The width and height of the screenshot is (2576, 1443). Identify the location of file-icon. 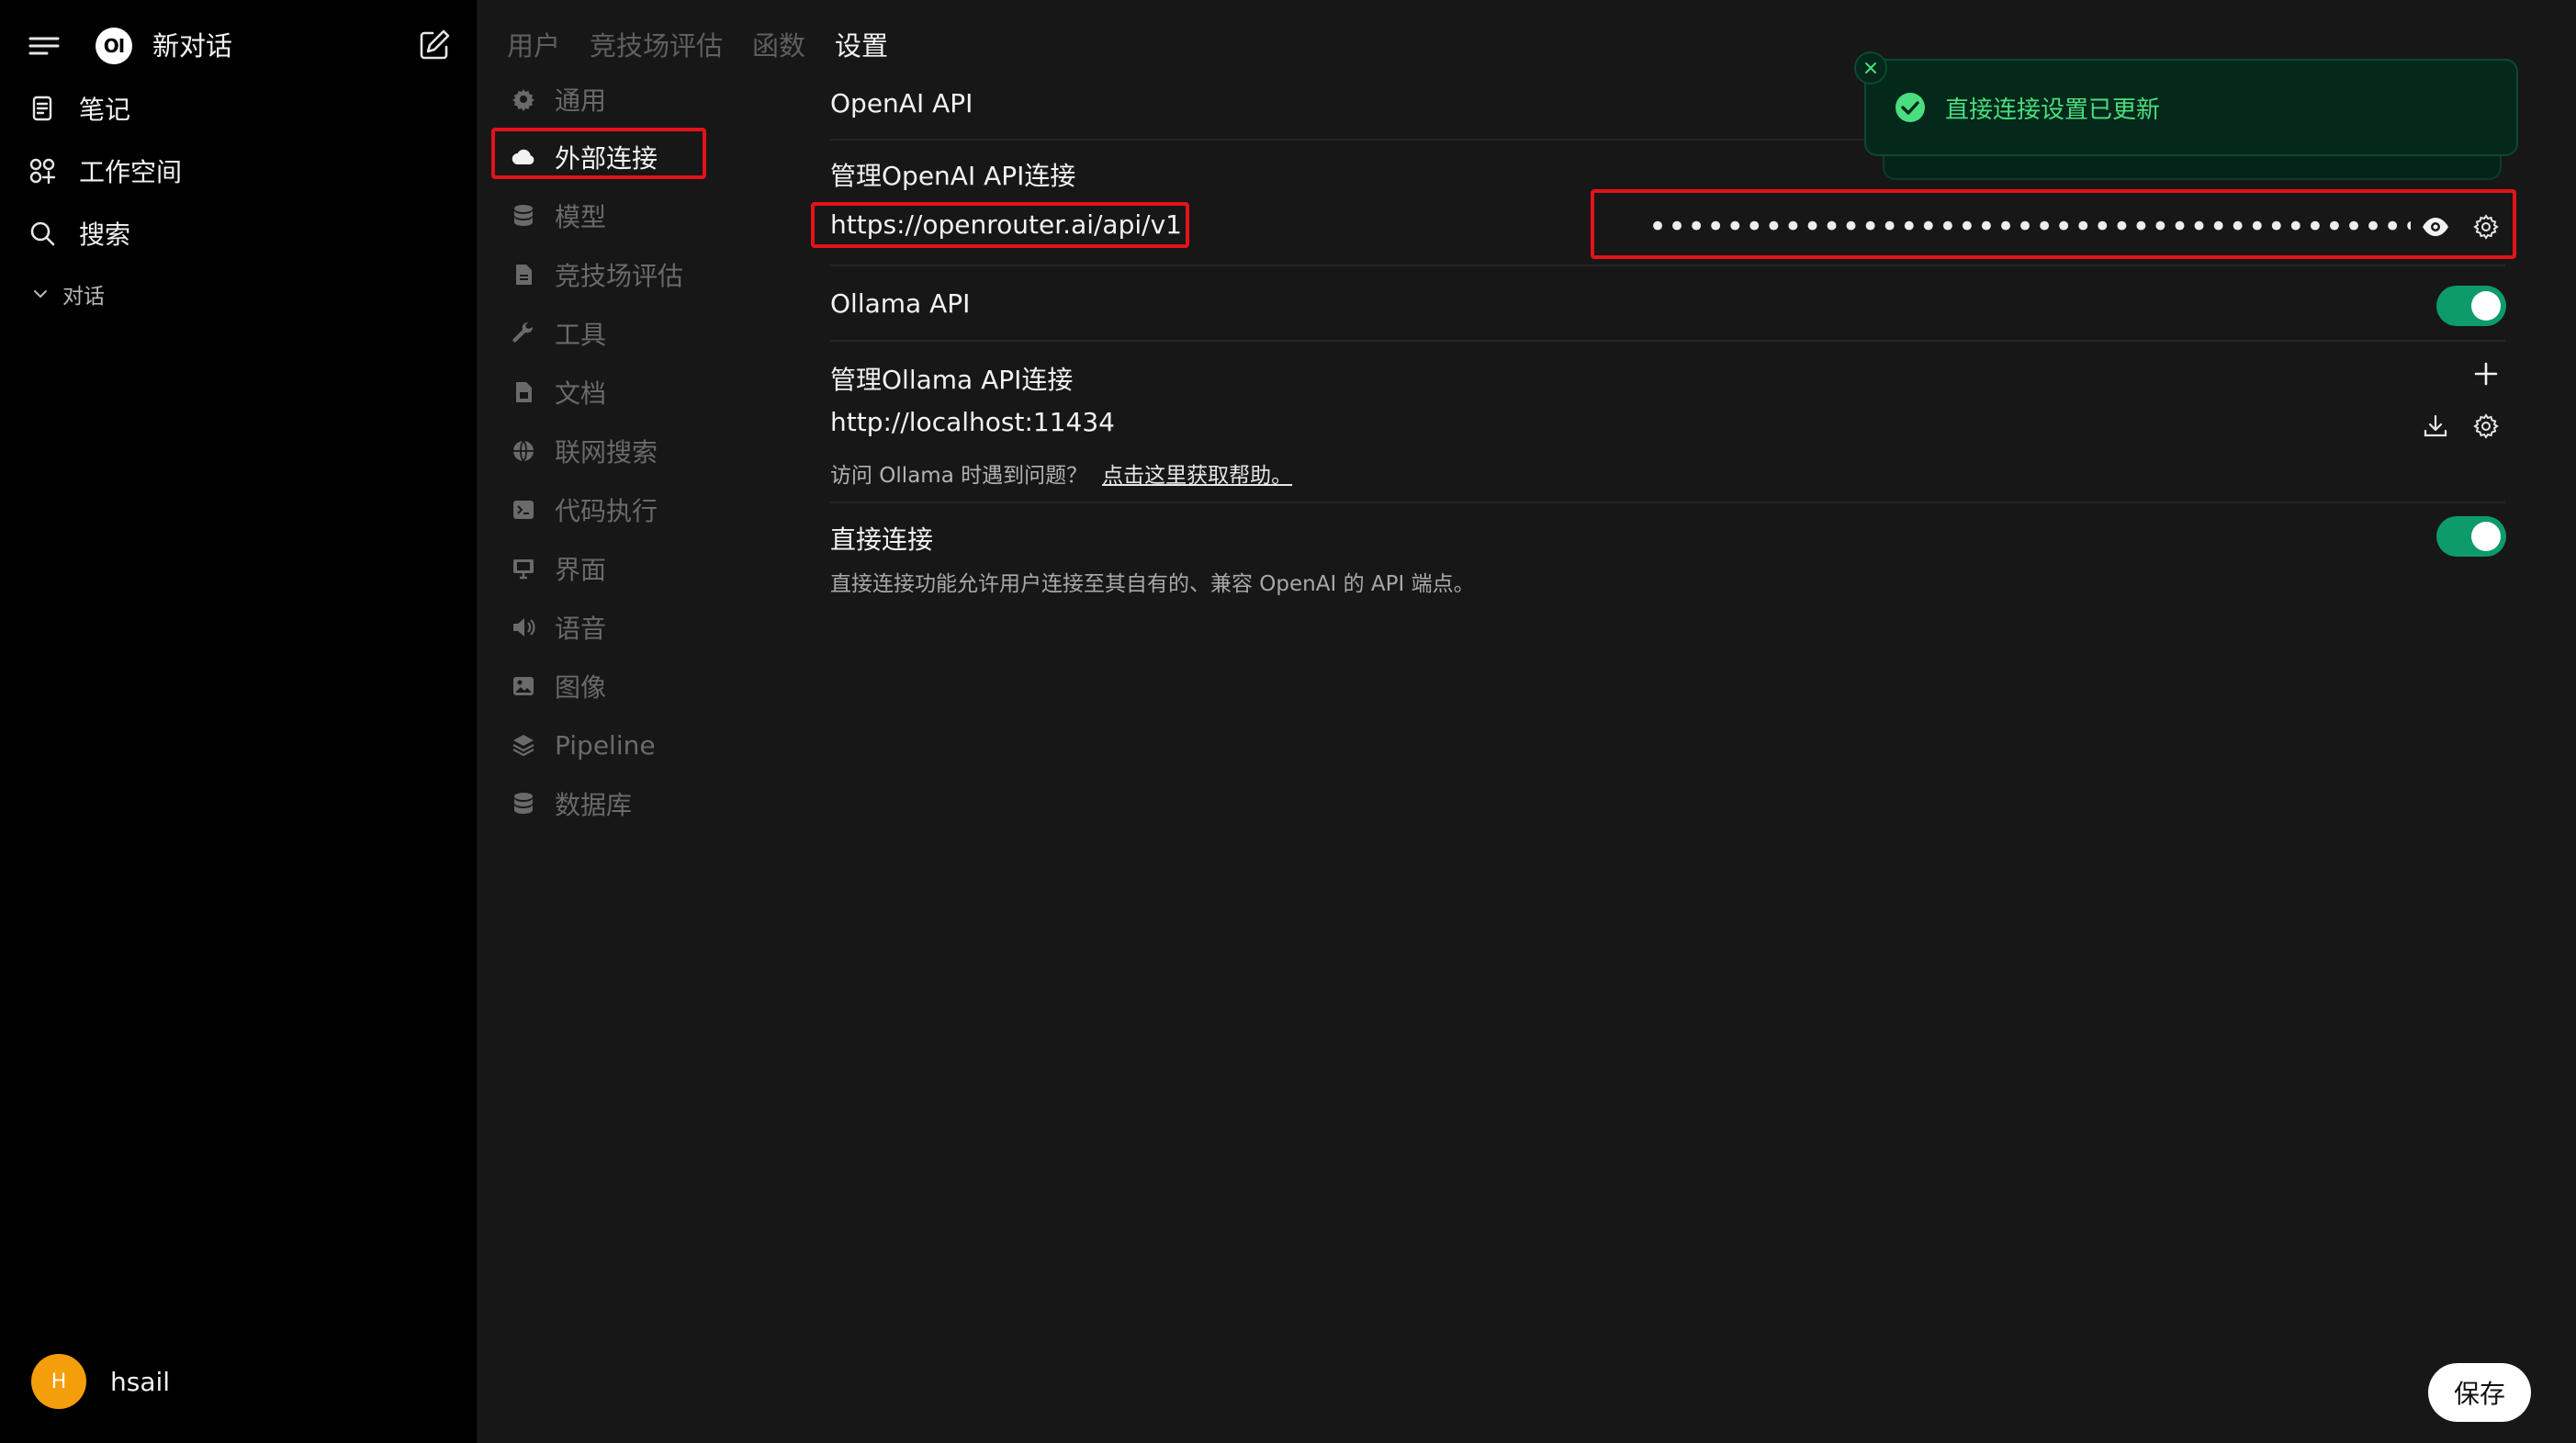
(523, 392).